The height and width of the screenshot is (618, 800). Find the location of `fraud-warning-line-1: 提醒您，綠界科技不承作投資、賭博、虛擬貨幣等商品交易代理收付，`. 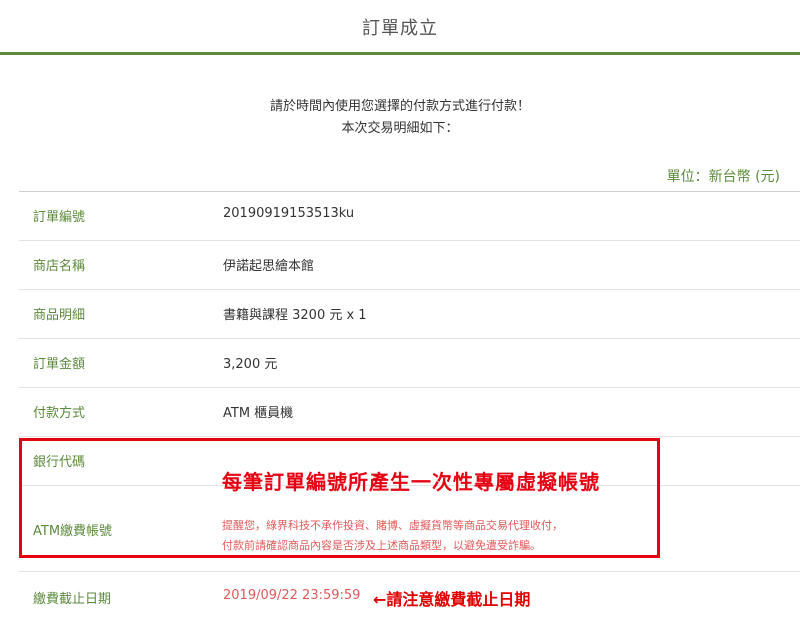

fraud-warning-line-1: 提醒您，綠界科技不承作投資、賭博、虛擬貨幣等商品交易代理收付， is located at coordinates (392, 525).